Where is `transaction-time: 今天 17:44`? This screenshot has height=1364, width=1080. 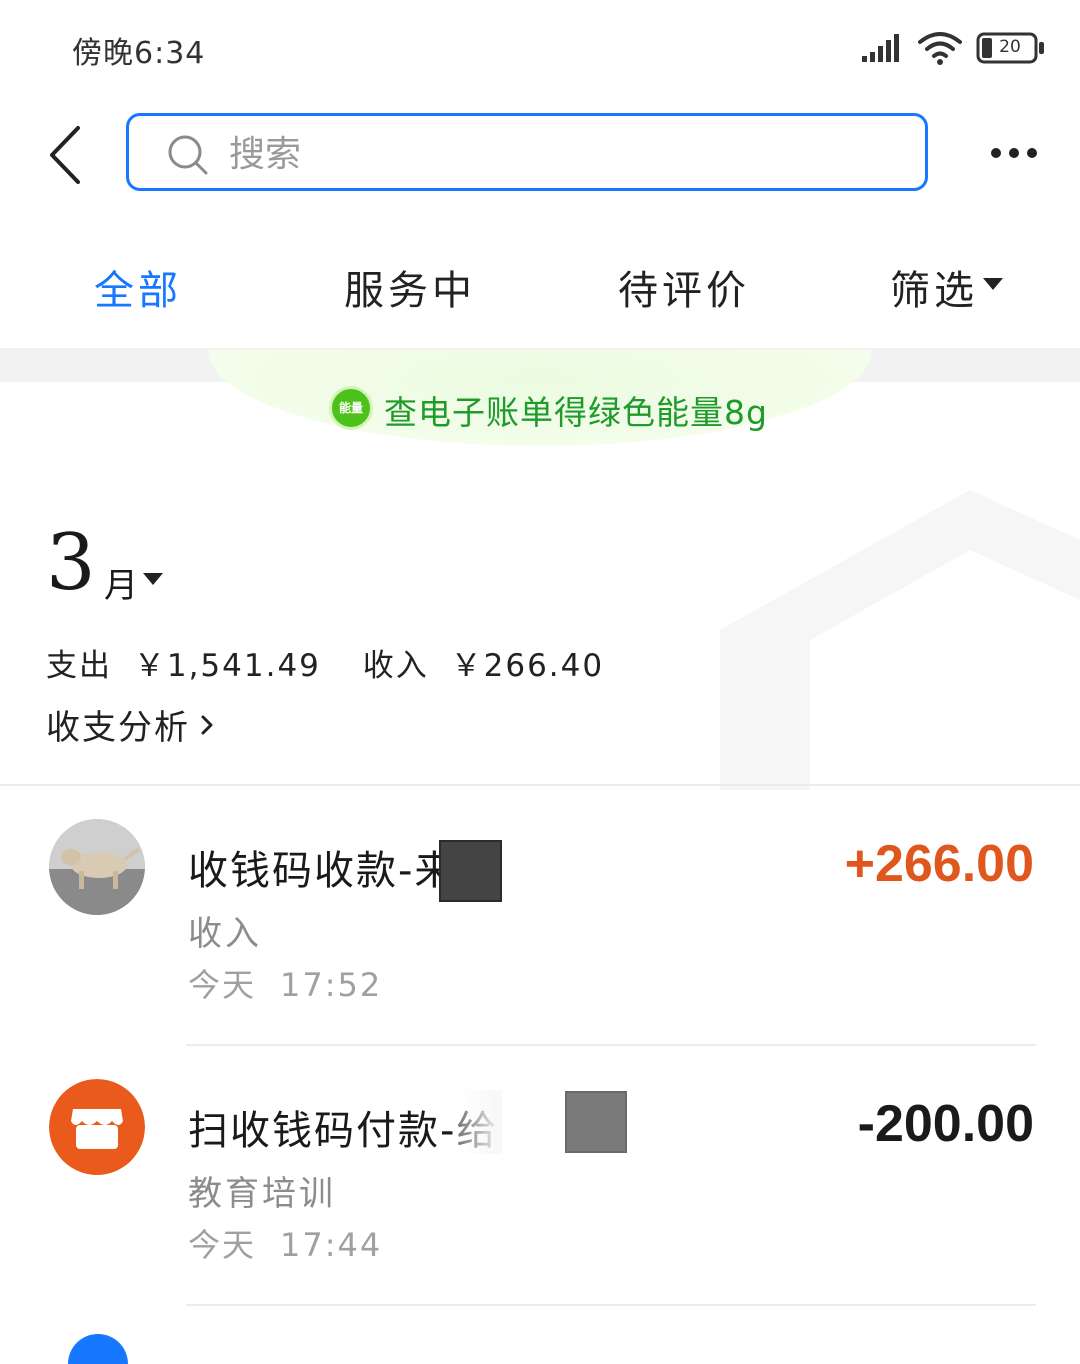 transaction-time: 今天 17:44 is located at coordinates (285, 1243).